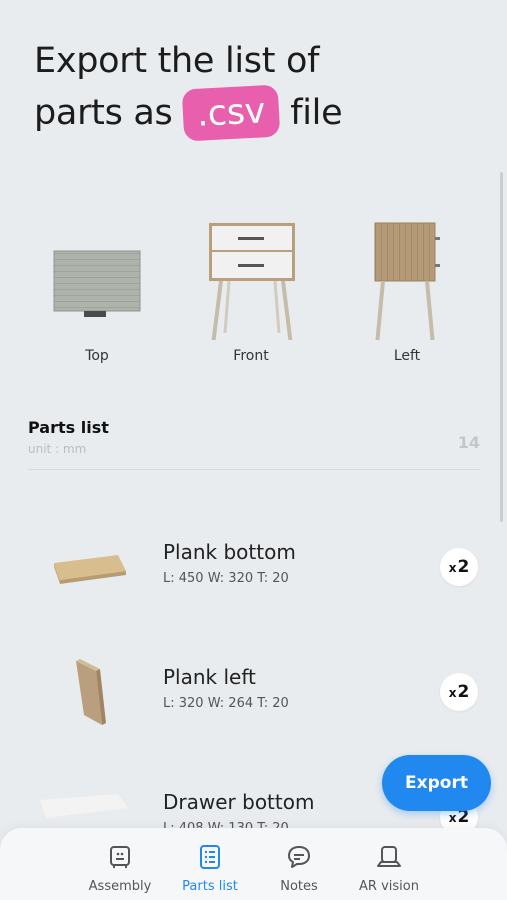 This screenshot has height=900, width=507. I want to click on view-left: Left, so click(407, 292).